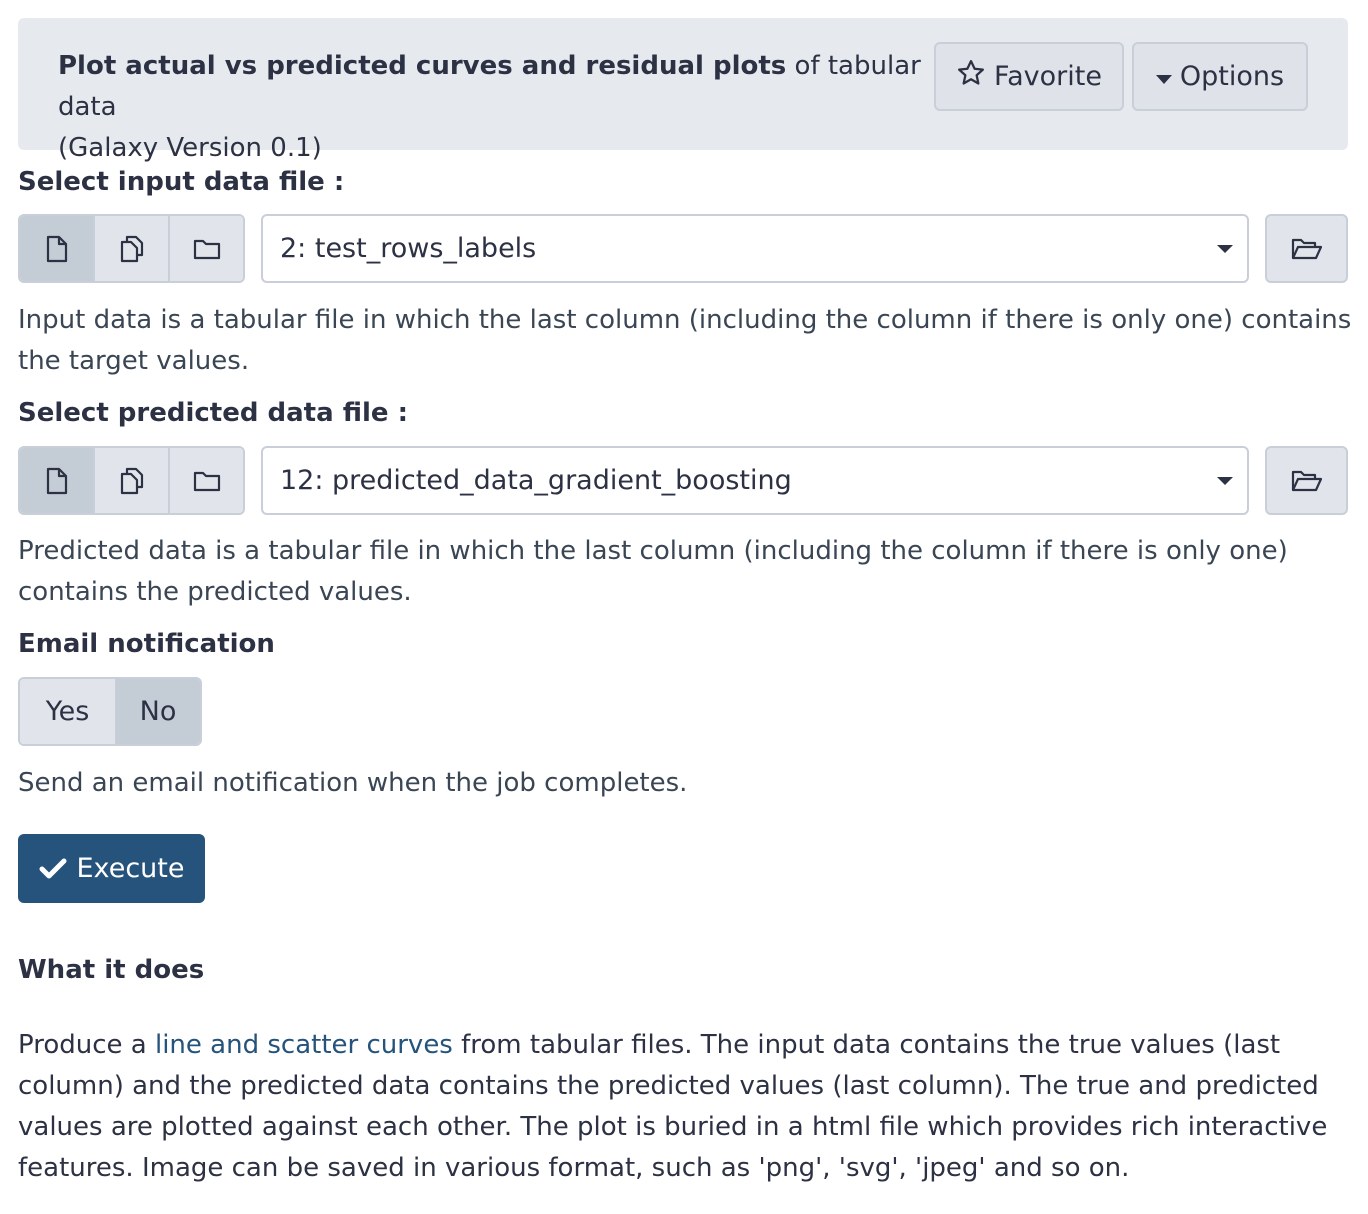 The image size is (1368, 1214). Describe the element at coordinates (755, 248) in the screenshot. I see `input-file-select: 2: test_rows_labels` at that location.